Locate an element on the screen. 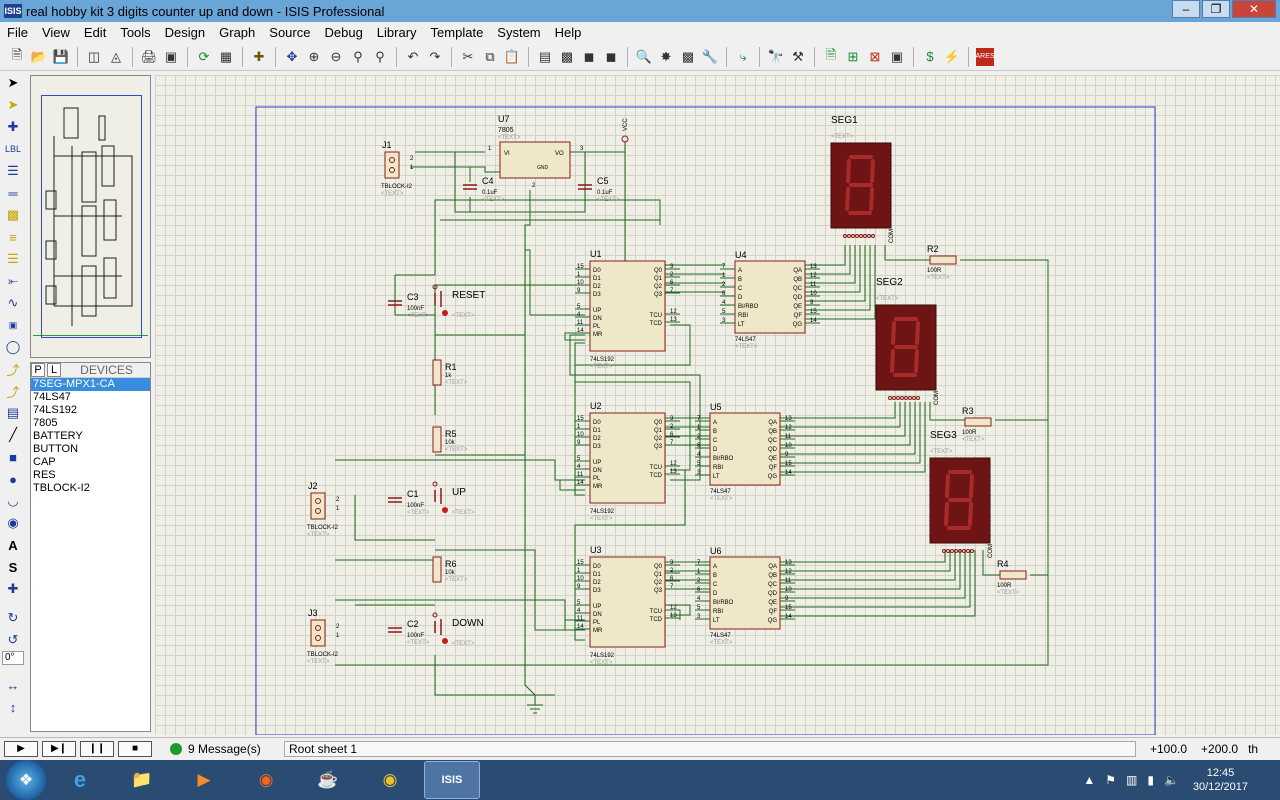 This screenshot has height=800, width=1280. rotate-anticlockwise-icon: ↺ is located at coordinates (13, 640).